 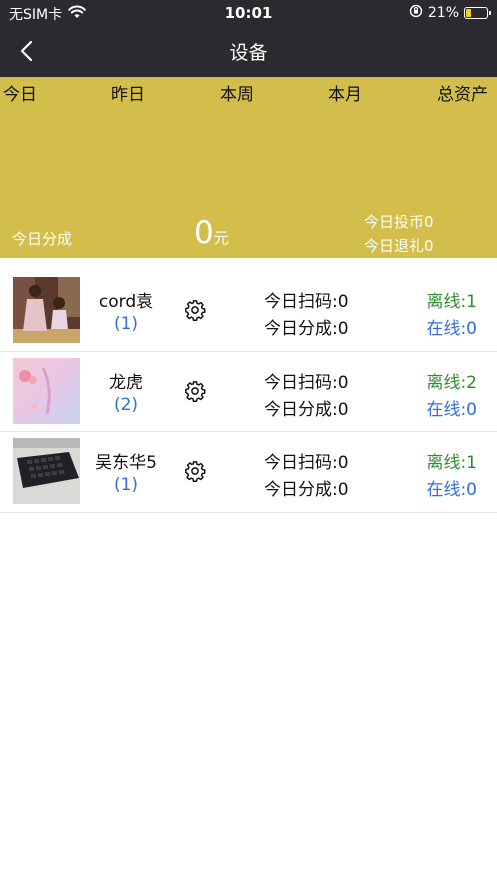 I want to click on amount-value: 0, so click(x=204, y=233).